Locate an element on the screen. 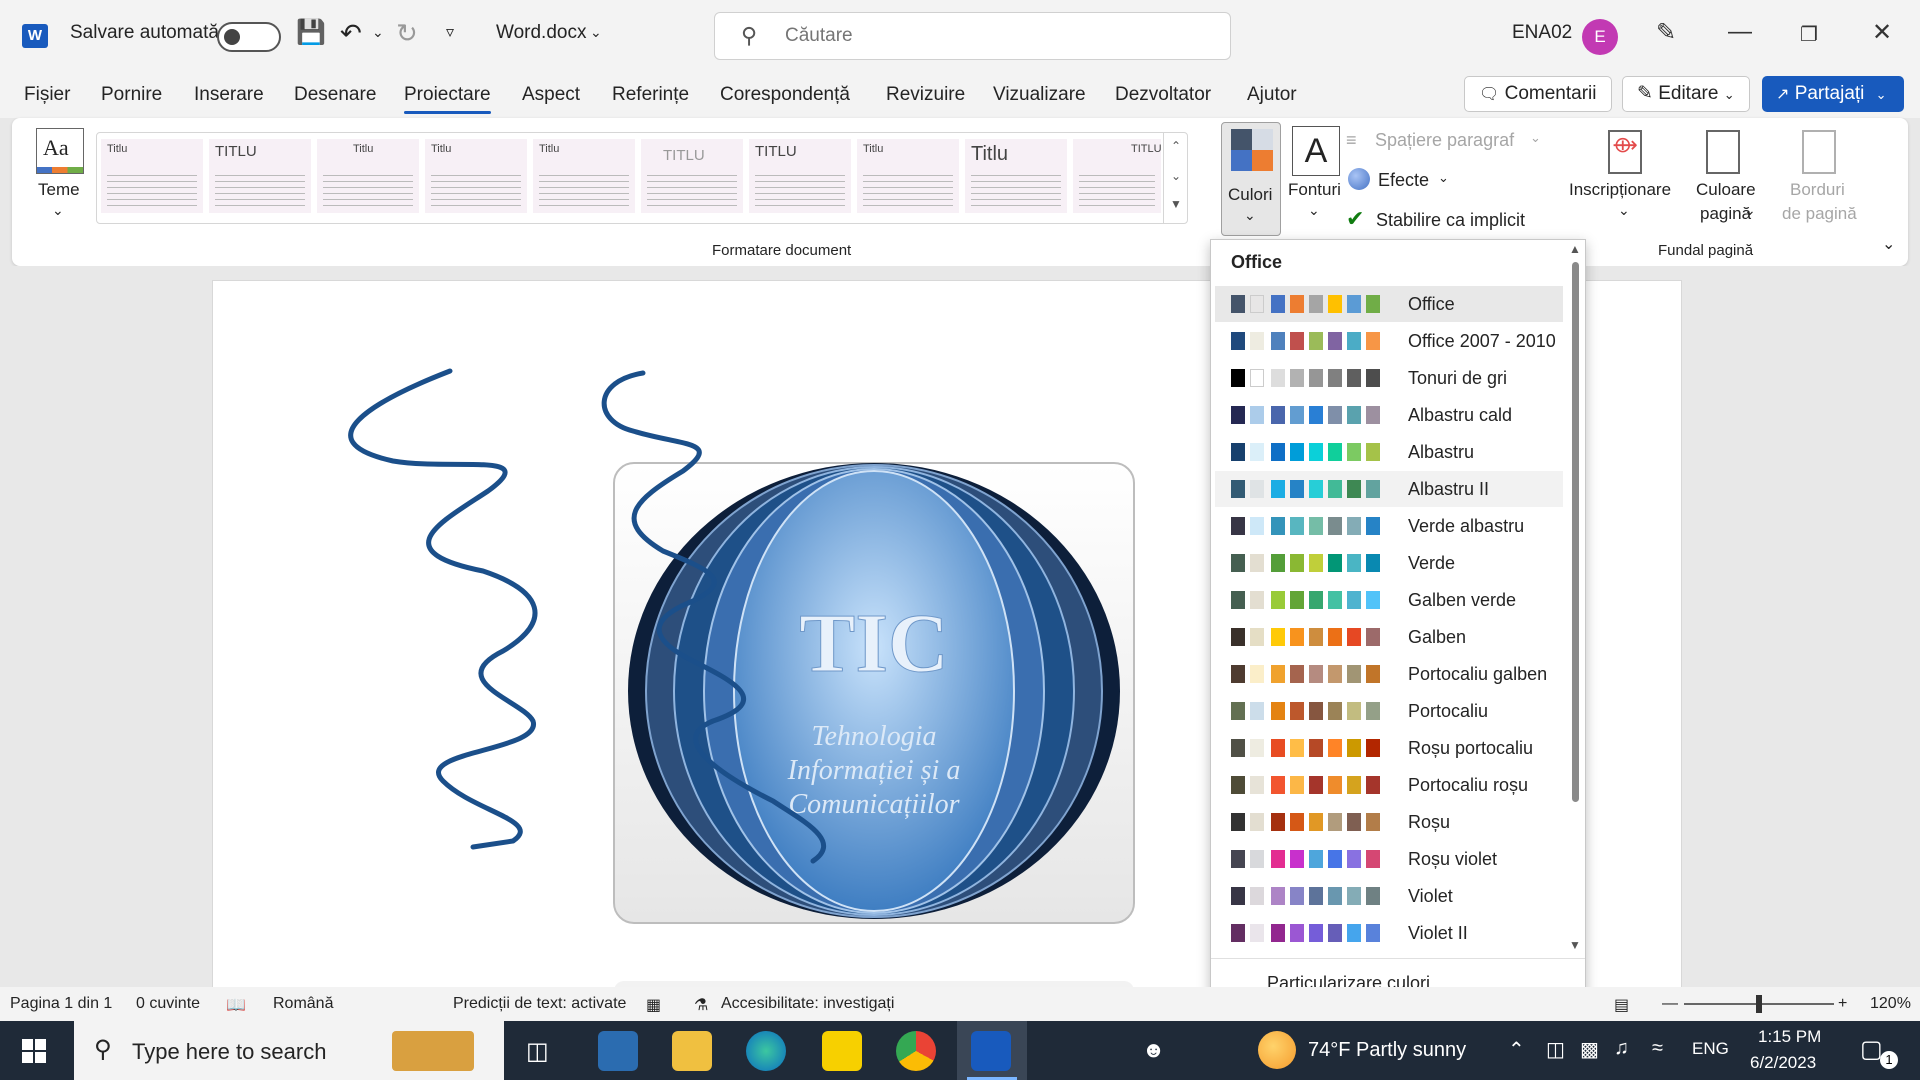 Image resolution: width=1920 pixels, height=1080 pixels. save-icon: 💾 is located at coordinates (311, 32).